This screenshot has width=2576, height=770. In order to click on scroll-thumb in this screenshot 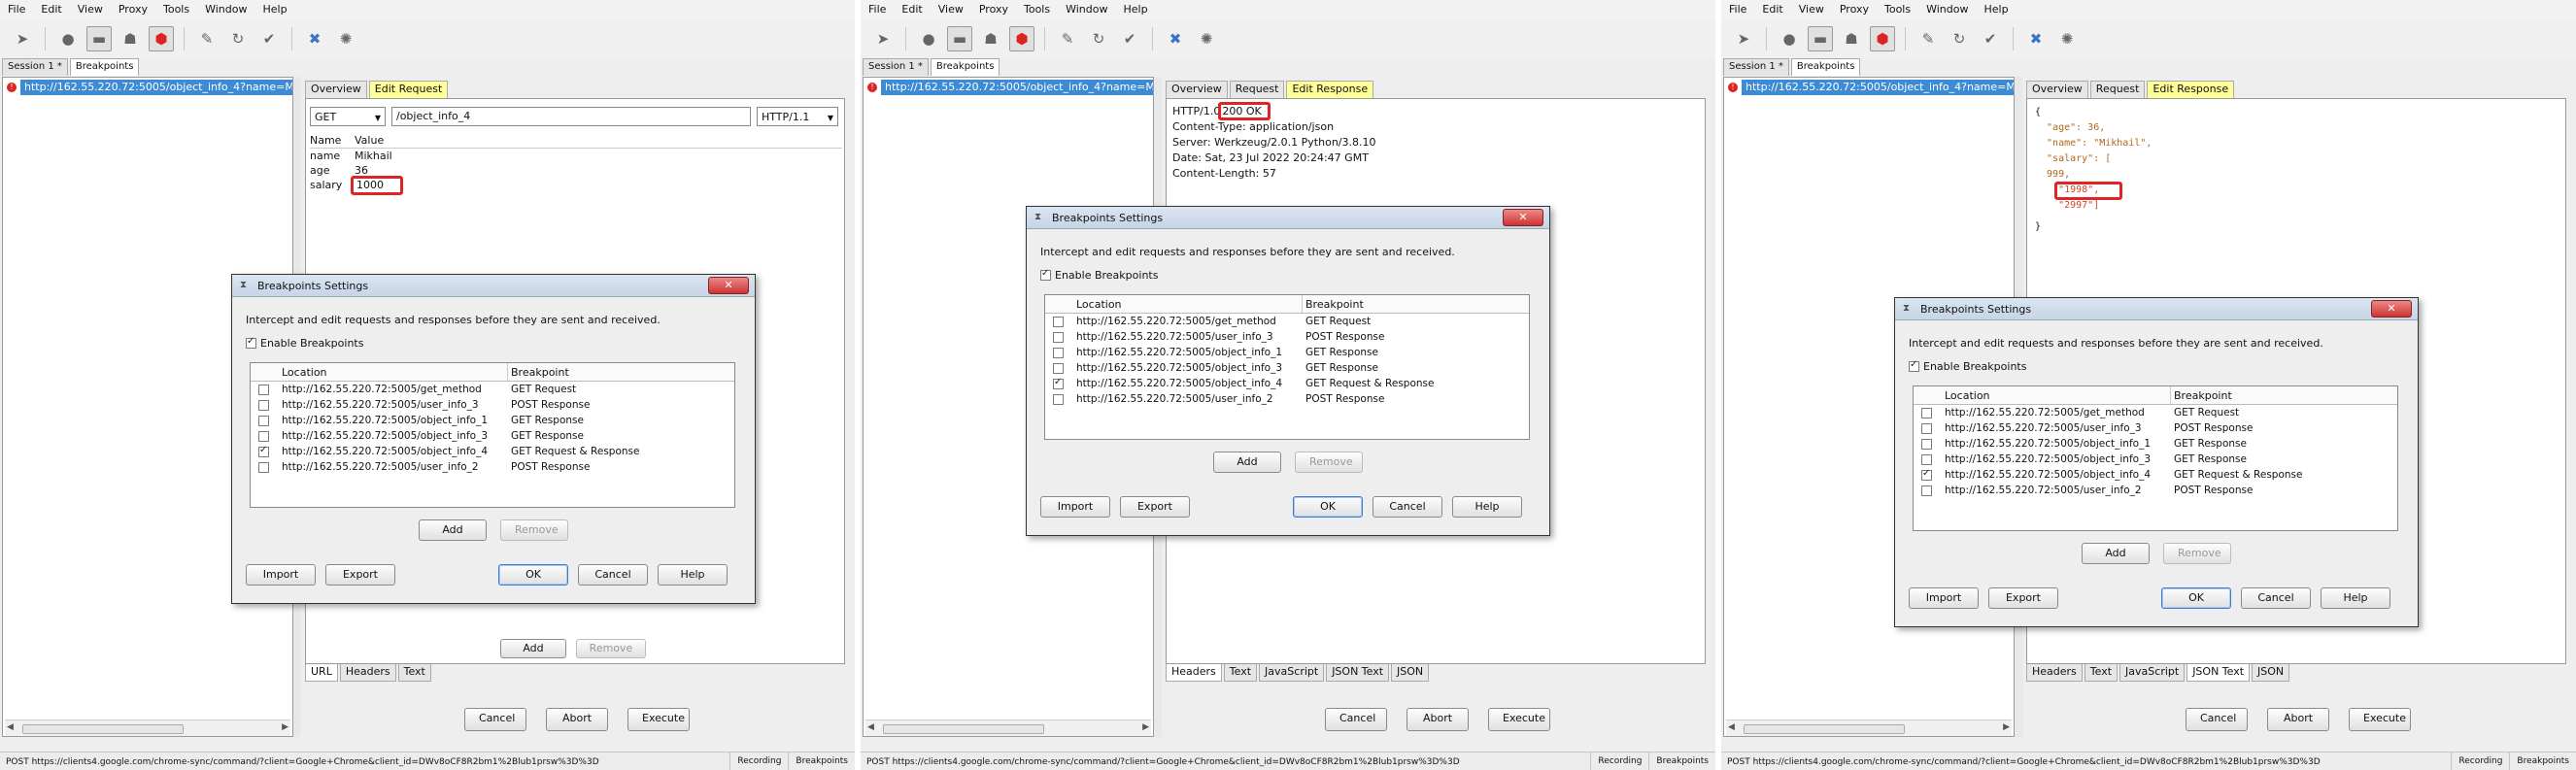, I will do `click(1824, 729)`.